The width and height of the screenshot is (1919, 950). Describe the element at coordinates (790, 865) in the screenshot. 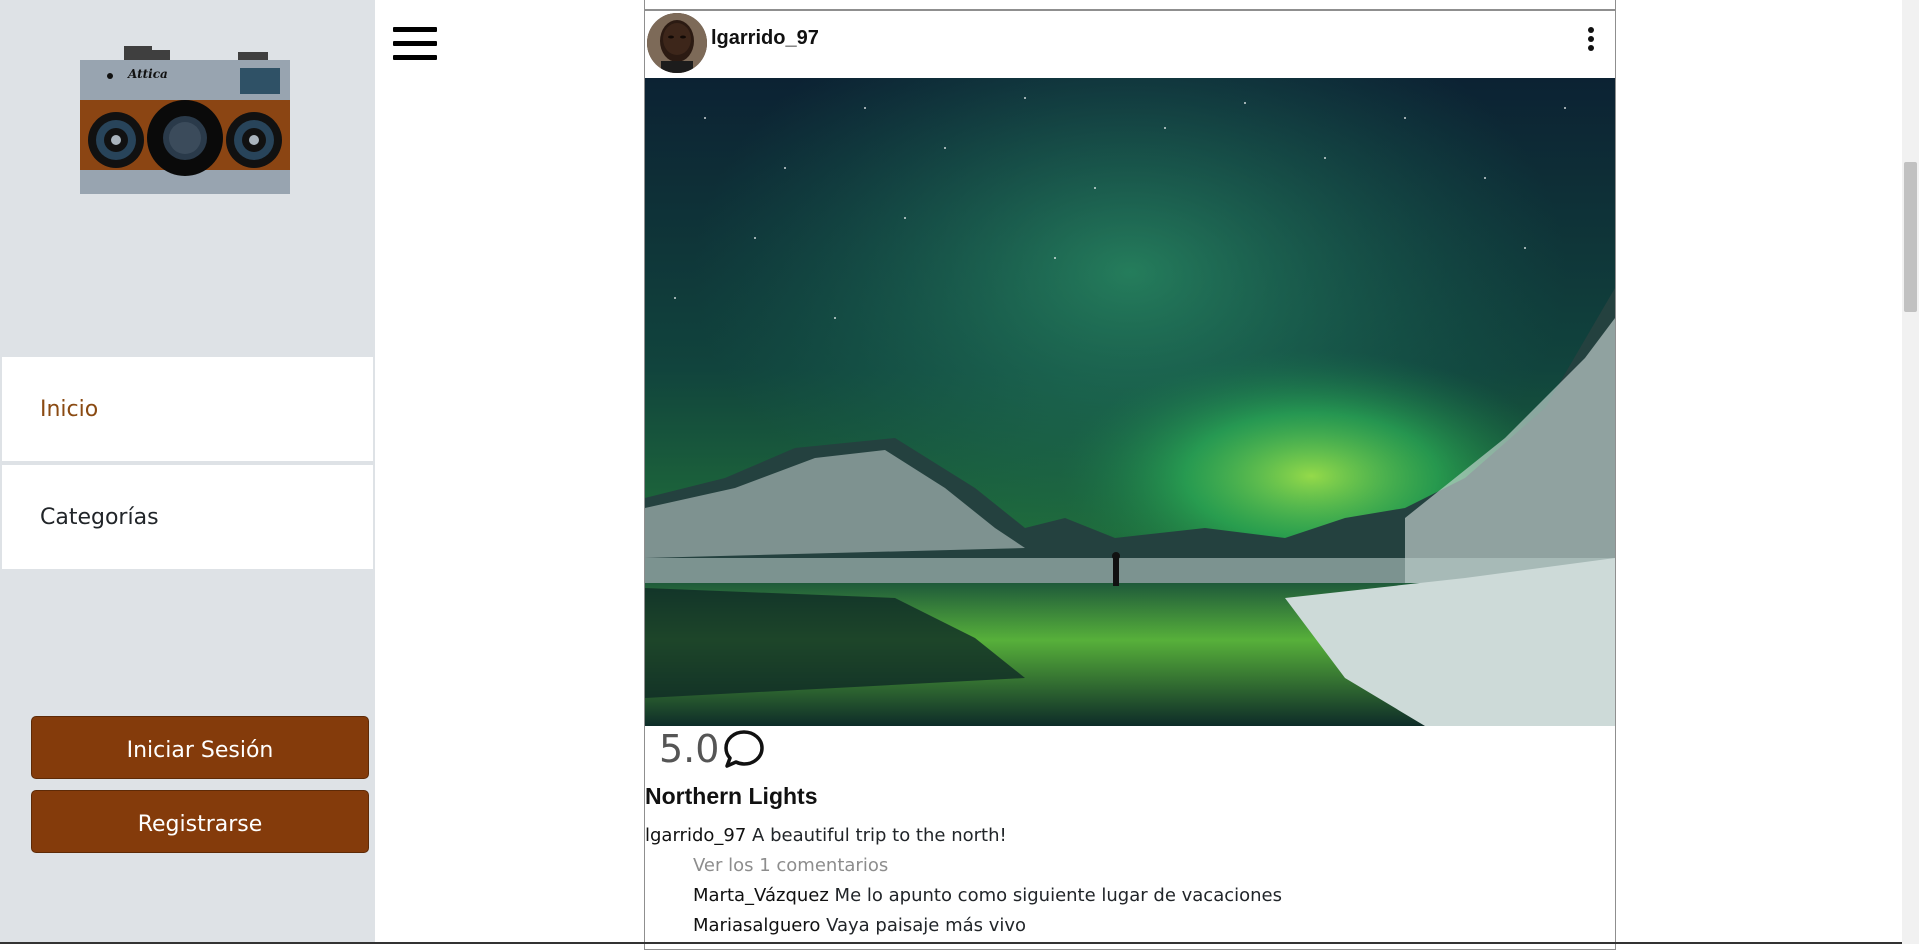

I see `view-comments-link: Ver los 1 comentarios` at that location.